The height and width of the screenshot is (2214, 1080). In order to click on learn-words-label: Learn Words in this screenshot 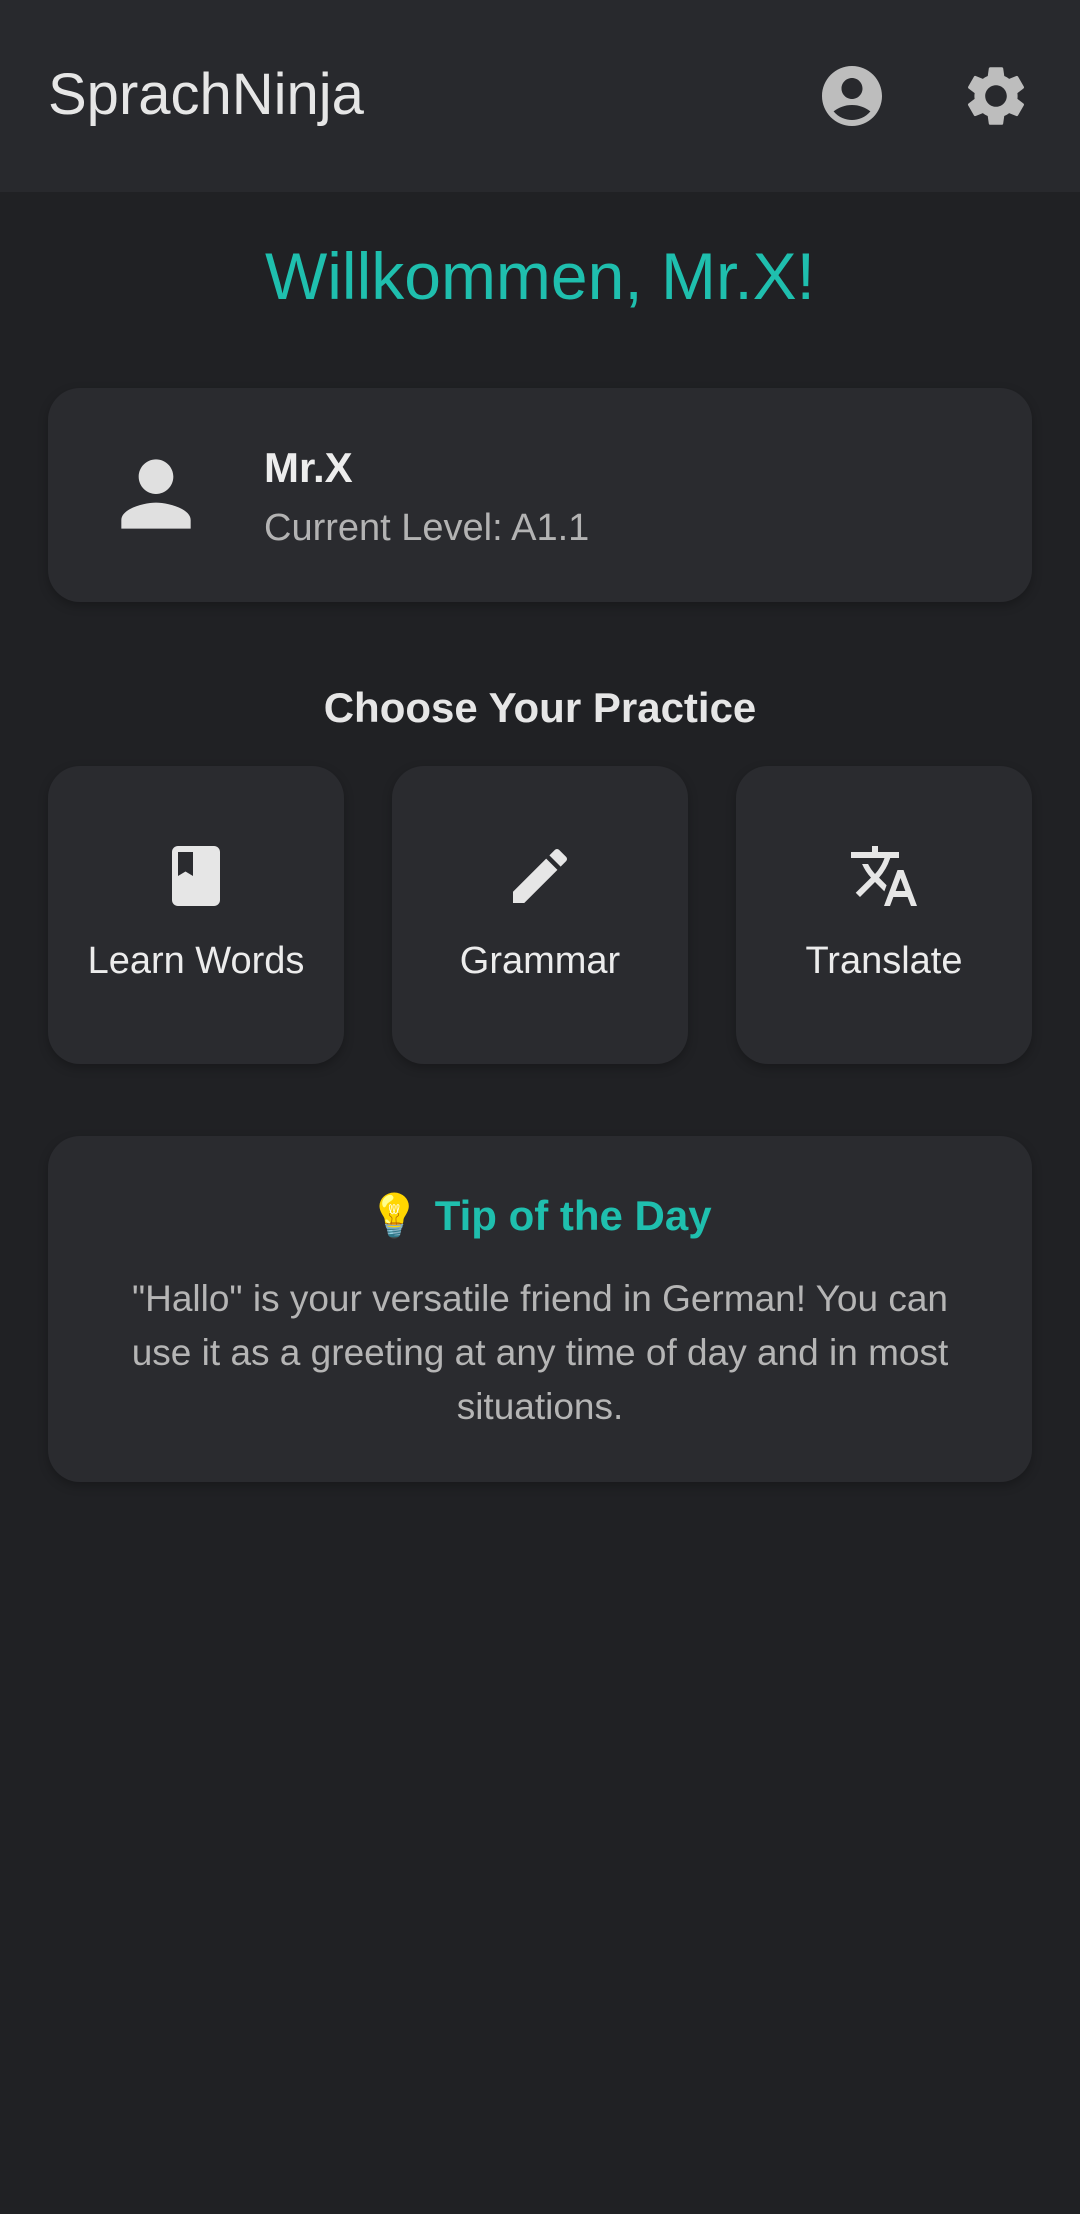, I will do `click(196, 961)`.